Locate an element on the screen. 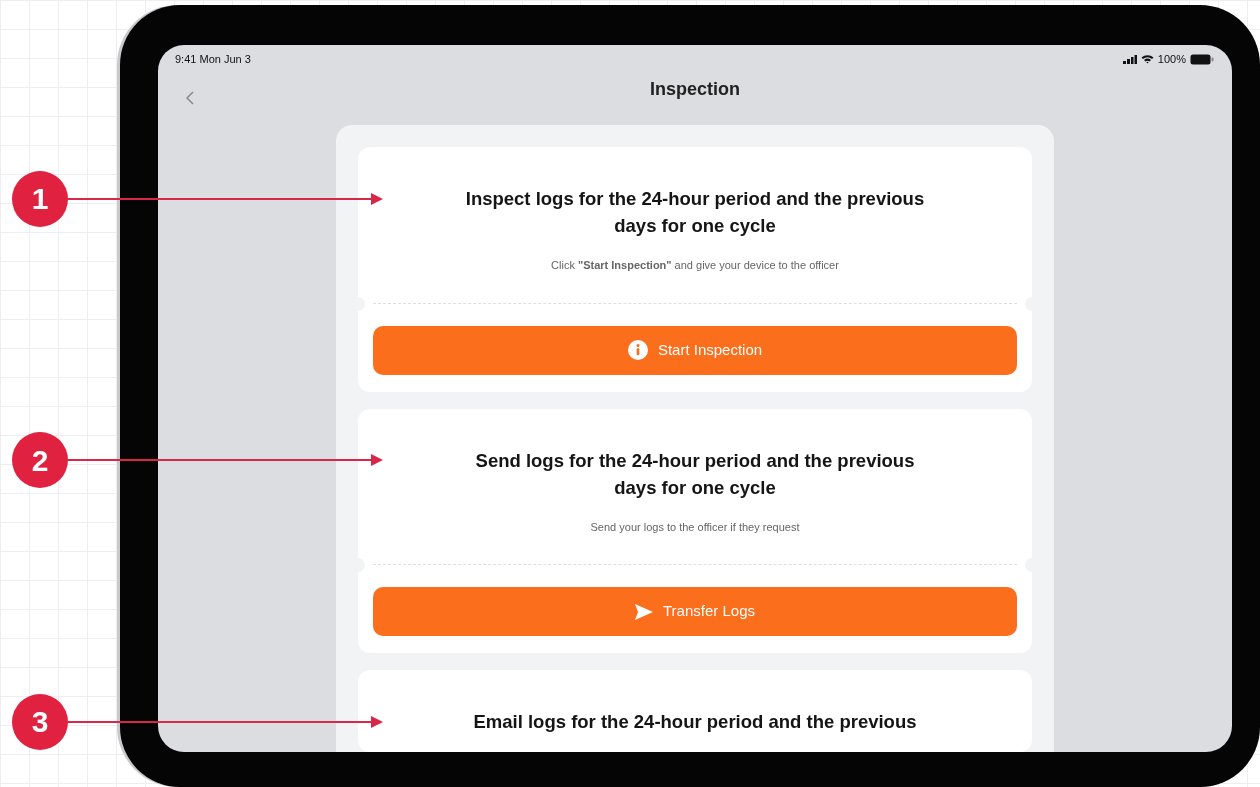 This screenshot has height=787, width=1260. action-button: Start Inspection is located at coordinates (695, 350).